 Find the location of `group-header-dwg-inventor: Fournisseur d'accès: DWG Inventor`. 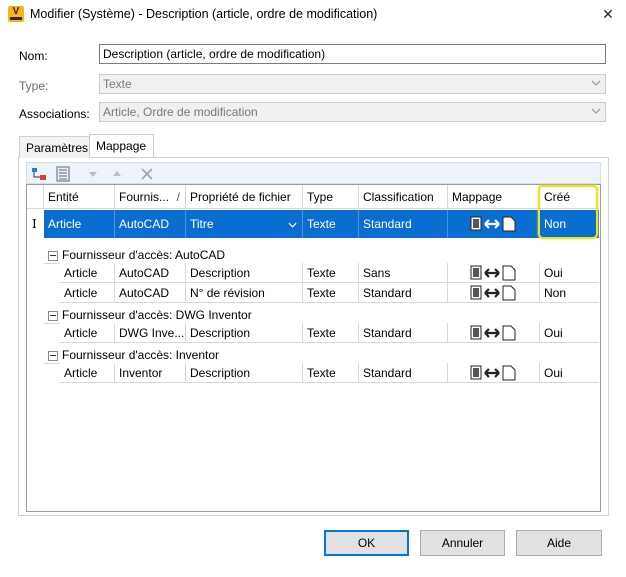

group-header-dwg-inventor: Fournisseur d'accès: DWG Inventor is located at coordinates (321, 314).